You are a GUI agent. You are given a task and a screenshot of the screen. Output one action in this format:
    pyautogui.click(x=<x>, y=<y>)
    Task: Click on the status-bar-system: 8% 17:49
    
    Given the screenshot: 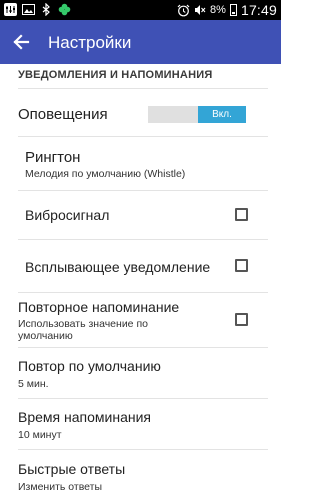 What is the action you would take?
    pyautogui.click(x=227, y=10)
    